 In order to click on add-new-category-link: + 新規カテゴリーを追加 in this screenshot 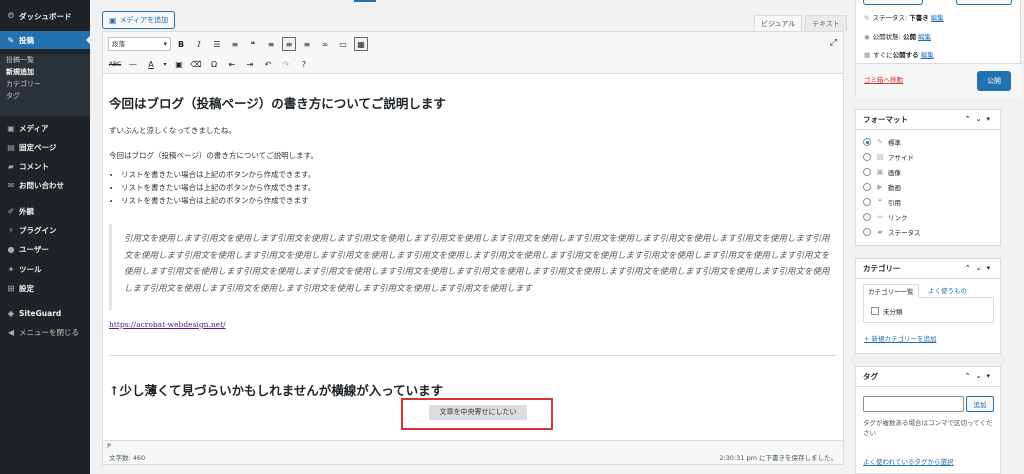, I will do `click(900, 338)`.